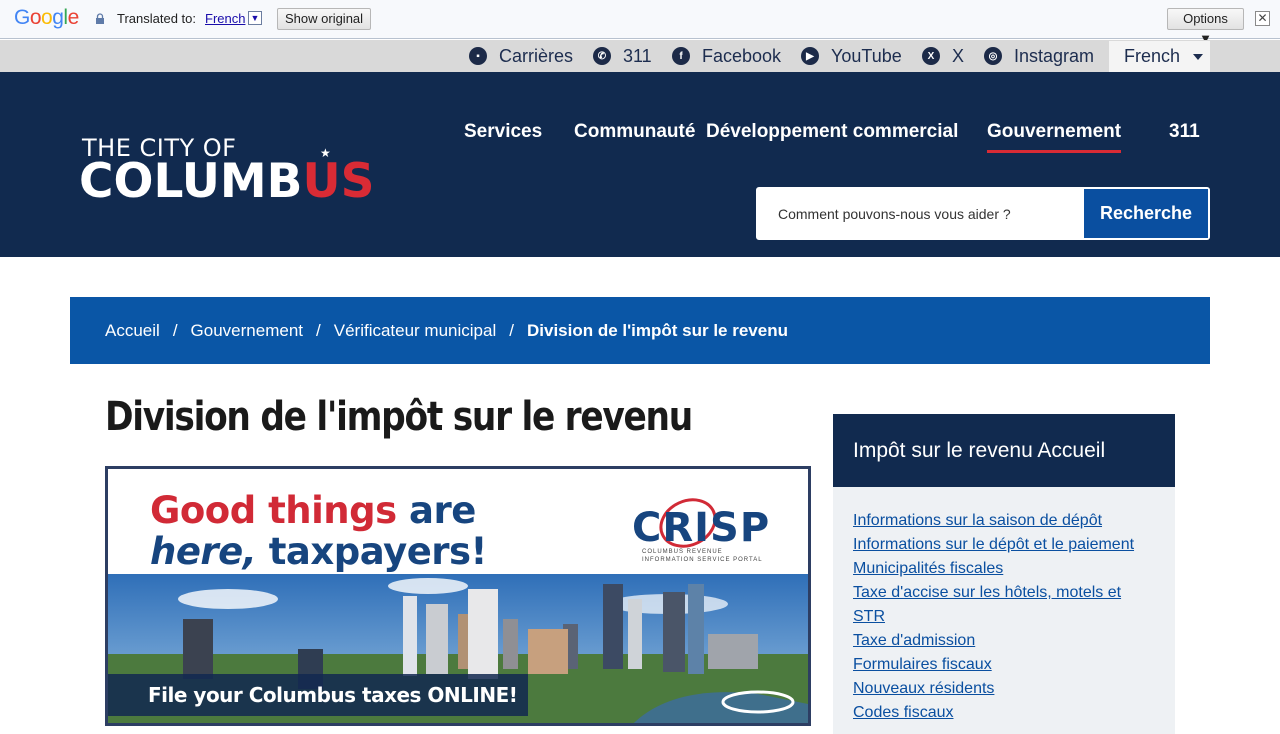 This screenshot has width=1280, height=734. I want to click on options-button: Options ▼, so click(1205, 27).